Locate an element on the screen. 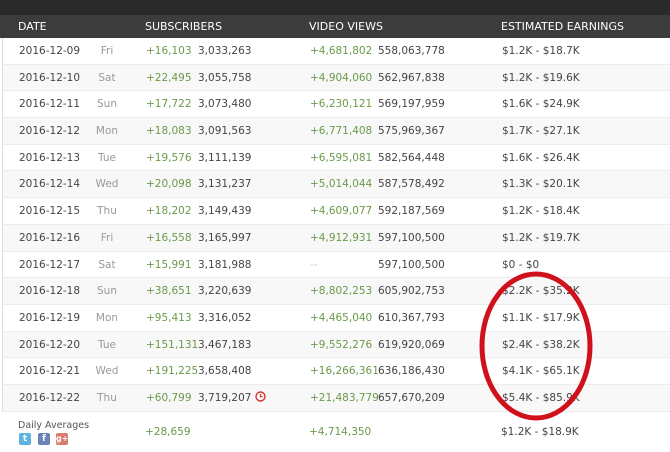  row-view-total: 582,564,448 is located at coordinates (411, 157).